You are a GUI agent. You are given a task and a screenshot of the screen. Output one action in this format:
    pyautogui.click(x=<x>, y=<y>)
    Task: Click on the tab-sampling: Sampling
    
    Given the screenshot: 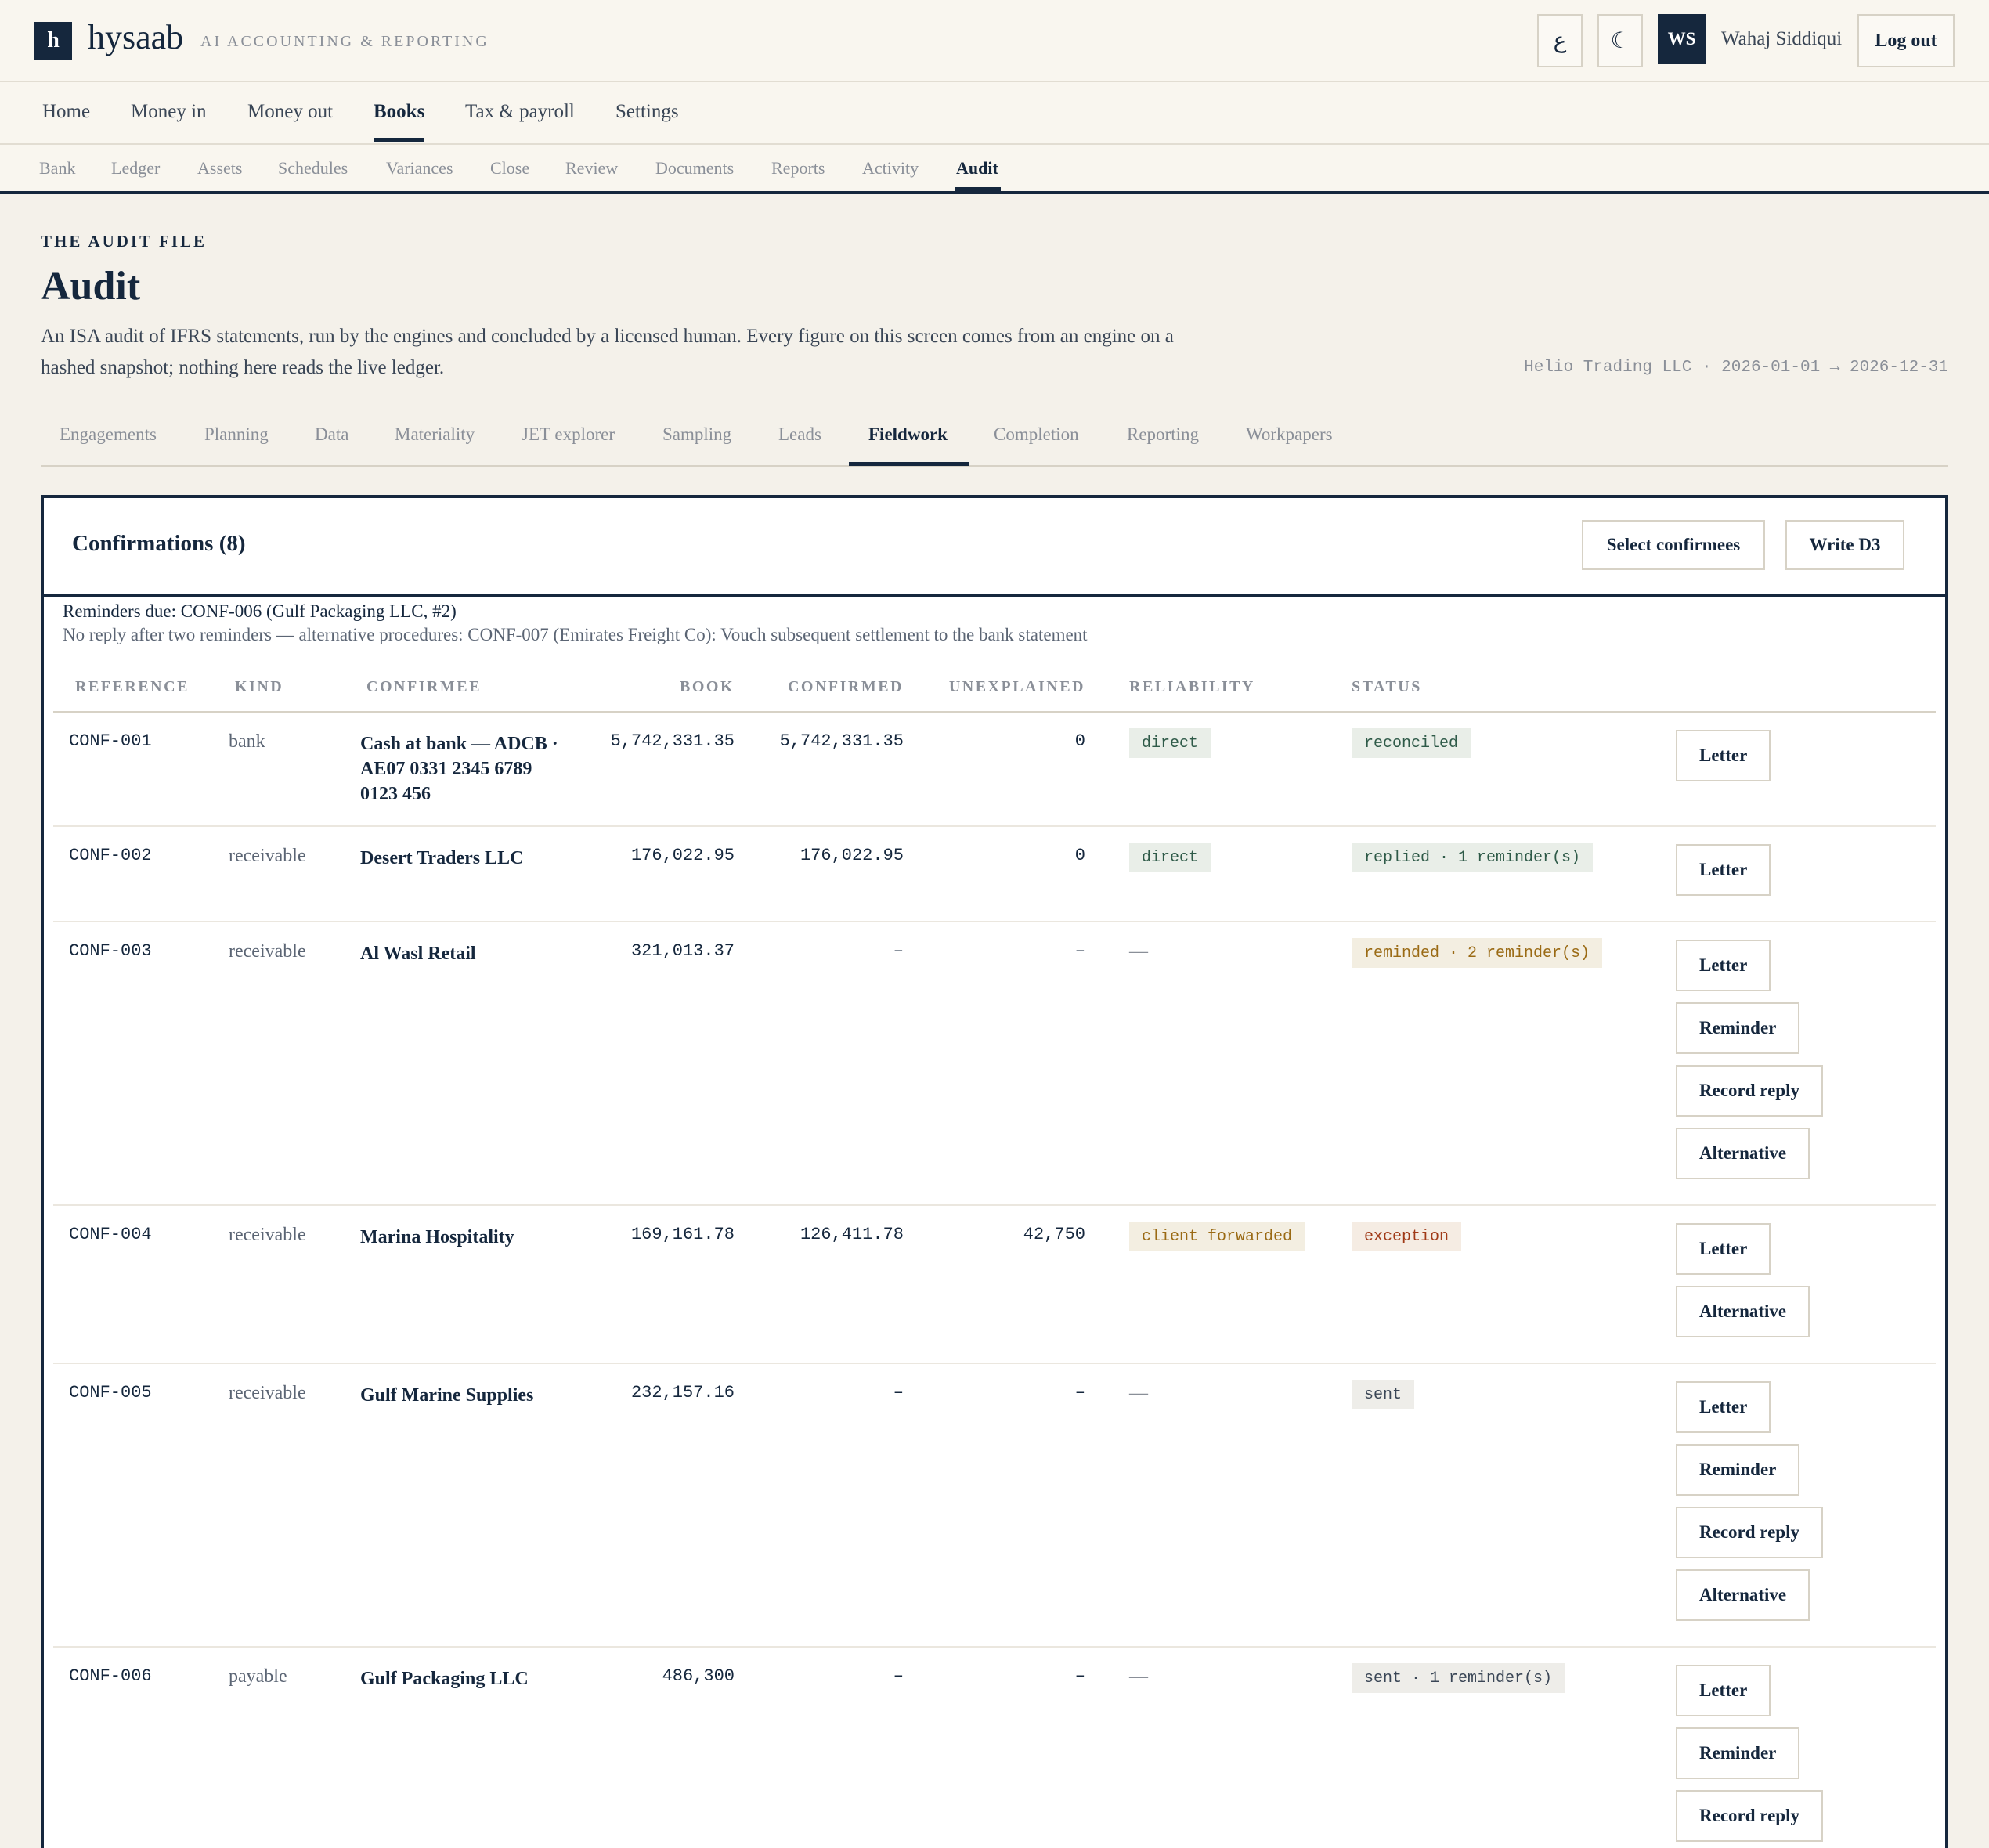 What is the action you would take?
    pyautogui.click(x=696, y=434)
    